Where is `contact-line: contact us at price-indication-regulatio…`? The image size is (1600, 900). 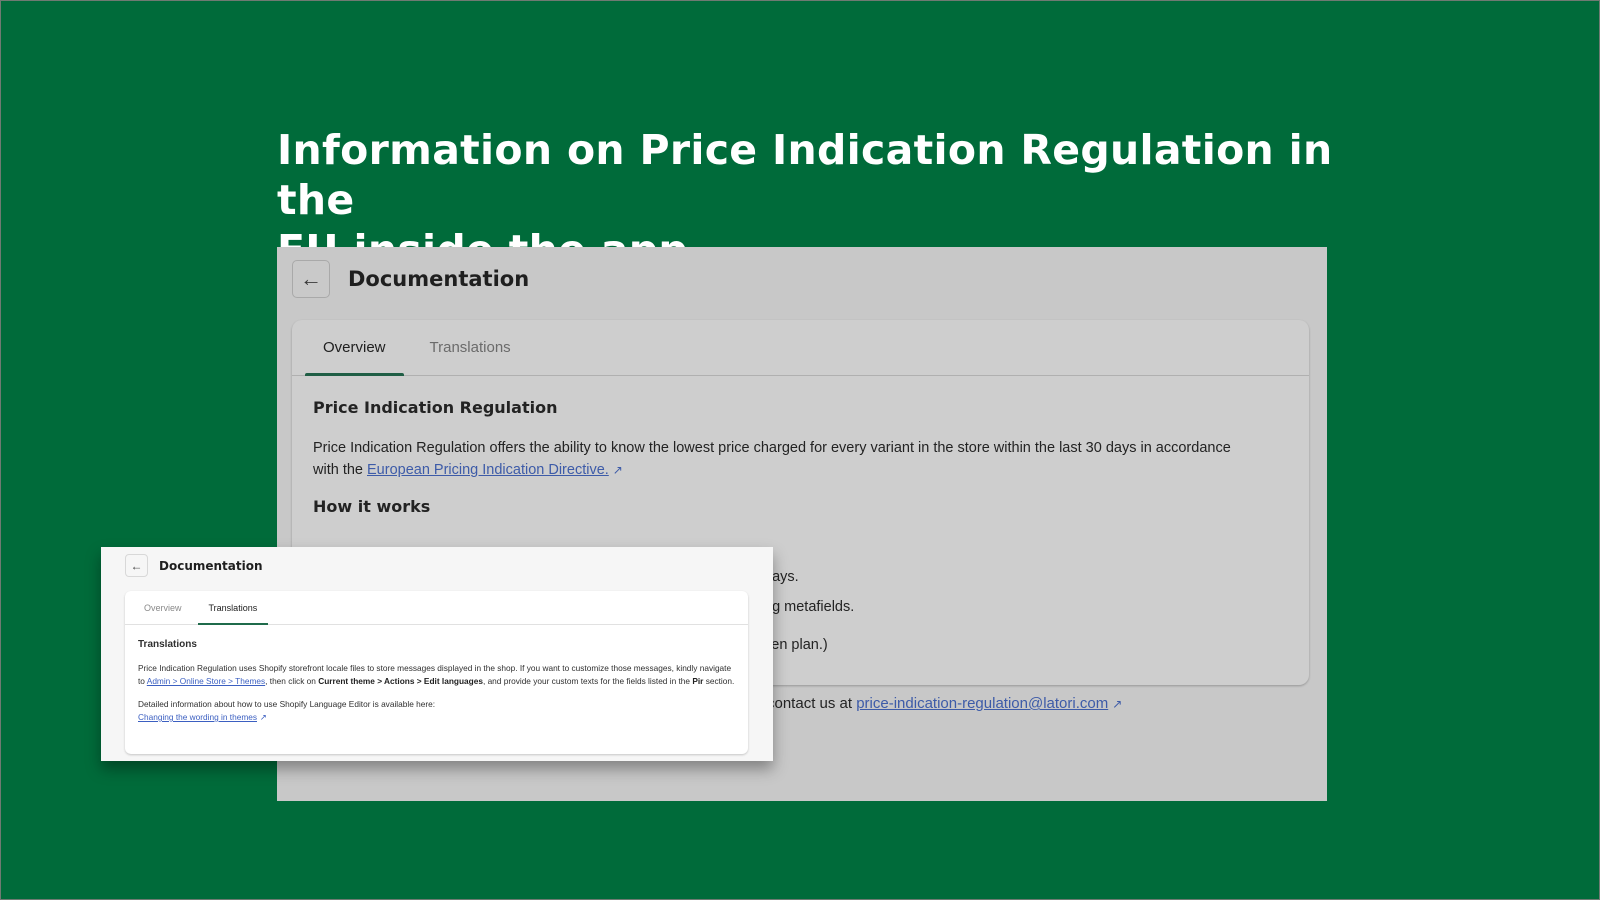 contact-line: contact us at price-indication-regulatio… is located at coordinates (944, 703).